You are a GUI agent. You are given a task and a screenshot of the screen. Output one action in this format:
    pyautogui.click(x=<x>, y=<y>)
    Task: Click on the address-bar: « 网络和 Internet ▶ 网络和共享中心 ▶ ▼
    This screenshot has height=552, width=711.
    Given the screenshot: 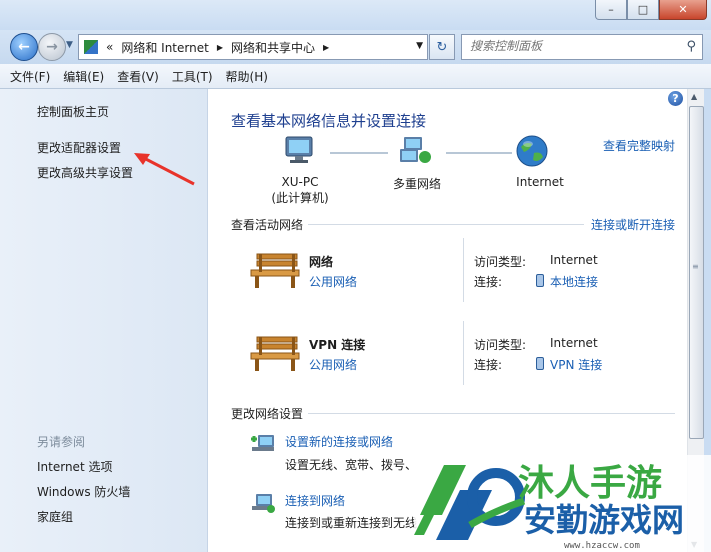 What is the action you would take?
    pyautogui.click(x=253, y=47)
    